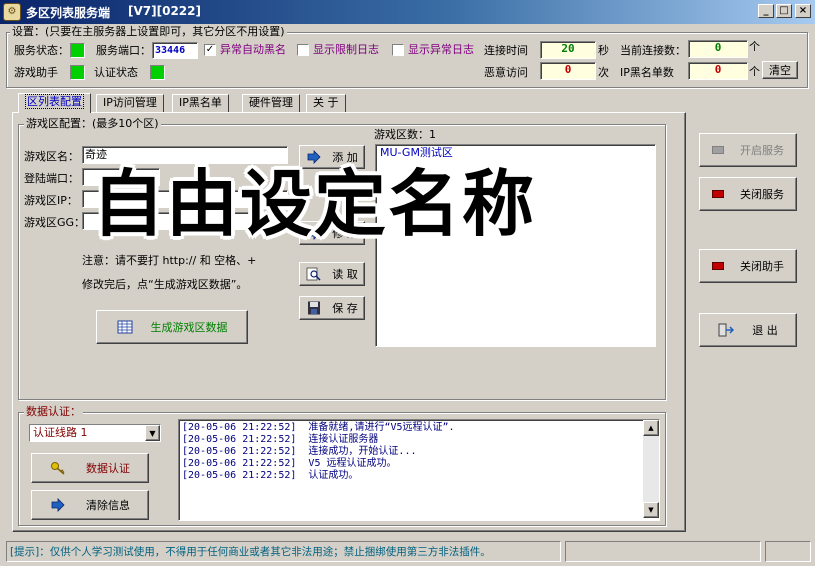 Image resolution: width=815 pixels, height=566 pixels. Describe the element at coordinates (148, 32) in the screenshot. I see `settings-group-title: 设置：(只要在主服务器上设置即可，其它分区不用设置)` at that location.